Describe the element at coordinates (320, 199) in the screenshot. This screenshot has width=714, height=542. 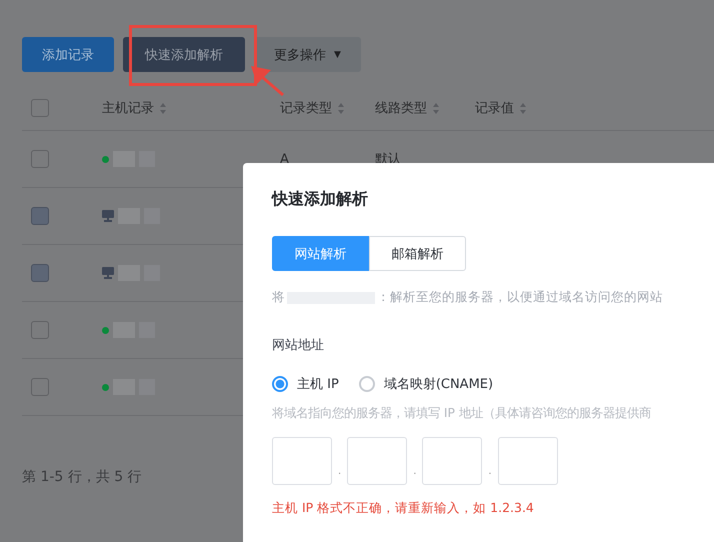
I see `dialog-title: 快速添加解析` at that location.